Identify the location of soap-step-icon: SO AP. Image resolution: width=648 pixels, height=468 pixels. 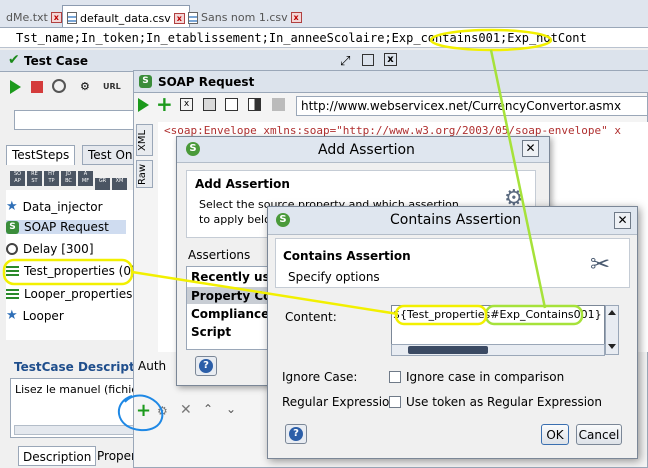
(17, 178).